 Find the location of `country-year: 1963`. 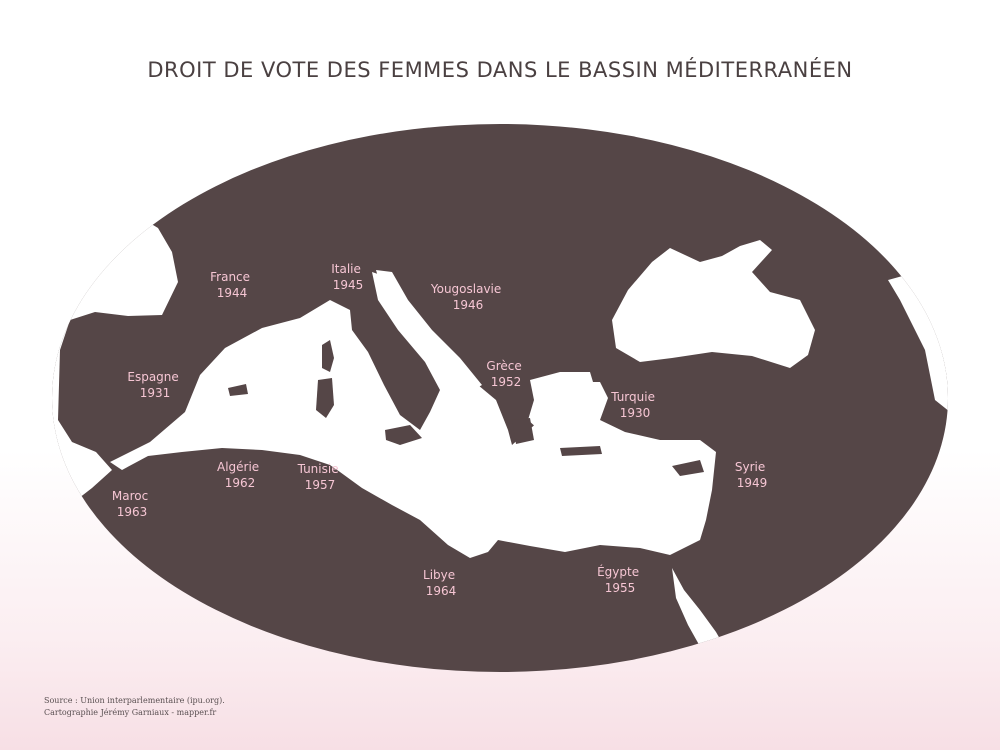

country-year: 1963 is located at coordinates (132, 512).